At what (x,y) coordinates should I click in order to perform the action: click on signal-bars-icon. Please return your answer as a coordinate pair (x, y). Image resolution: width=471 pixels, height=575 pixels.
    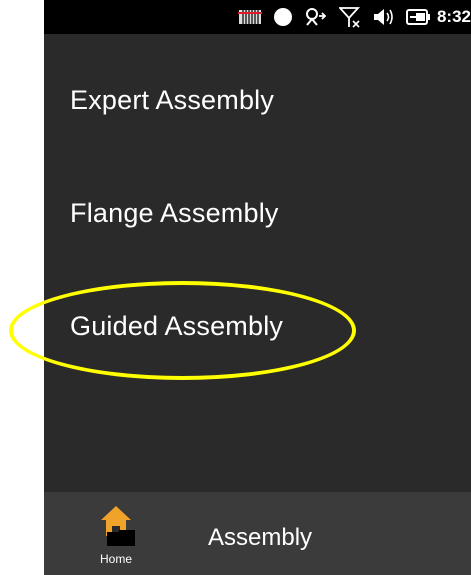
    Looking at the image, I should click on (249, 17).